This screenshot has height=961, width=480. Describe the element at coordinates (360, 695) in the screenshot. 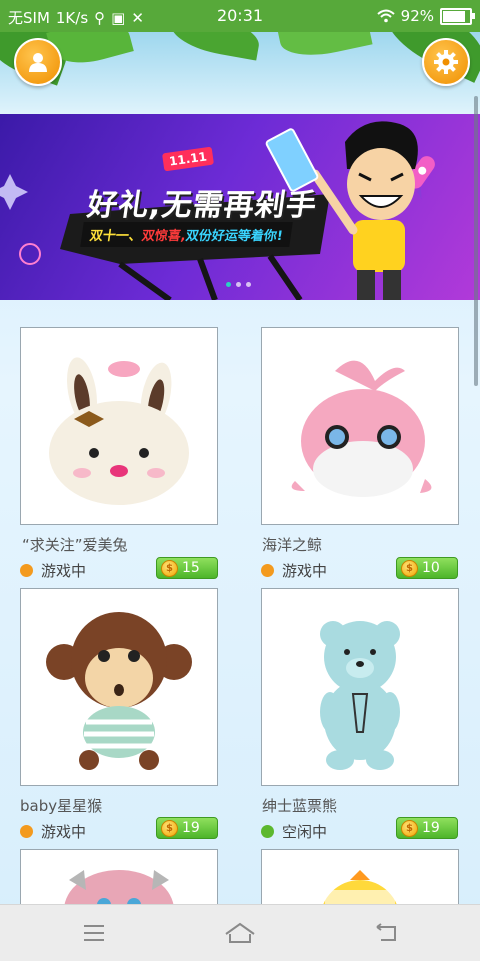

I see `plush-bear-image` at that location.